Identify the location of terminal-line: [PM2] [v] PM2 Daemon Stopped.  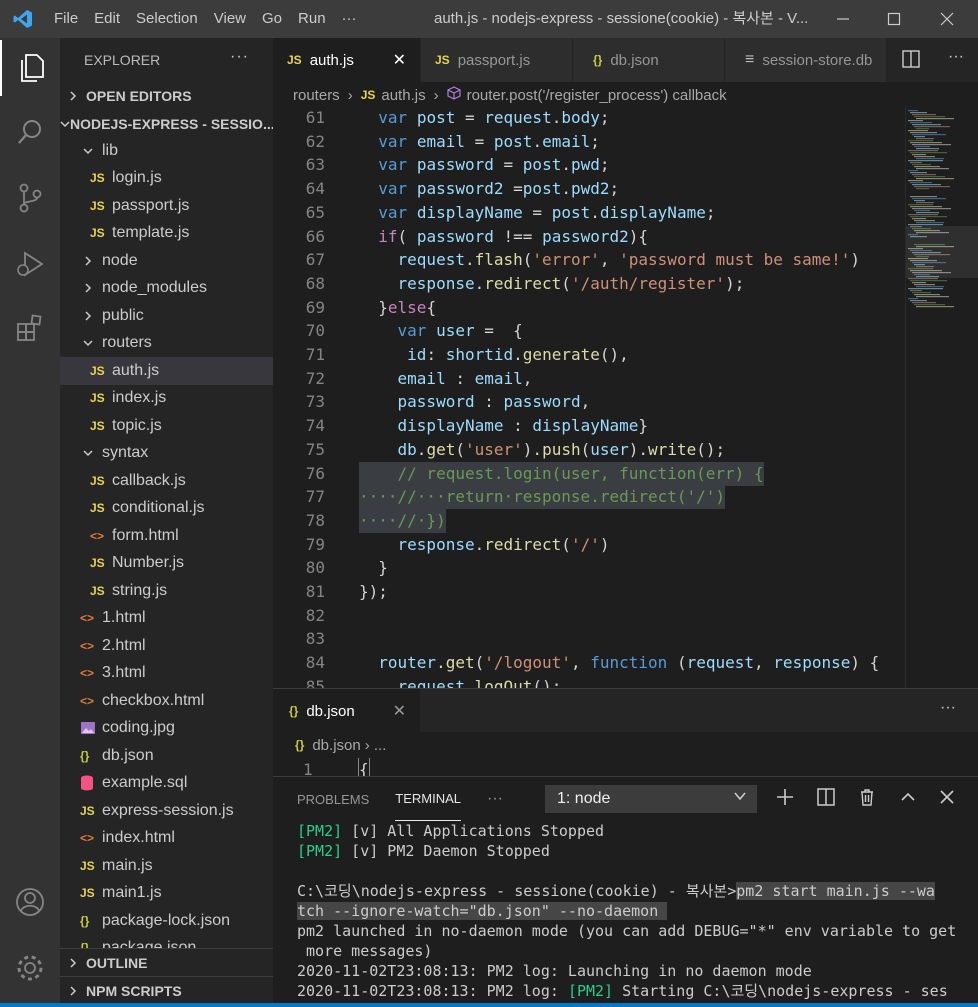
(633, 851).